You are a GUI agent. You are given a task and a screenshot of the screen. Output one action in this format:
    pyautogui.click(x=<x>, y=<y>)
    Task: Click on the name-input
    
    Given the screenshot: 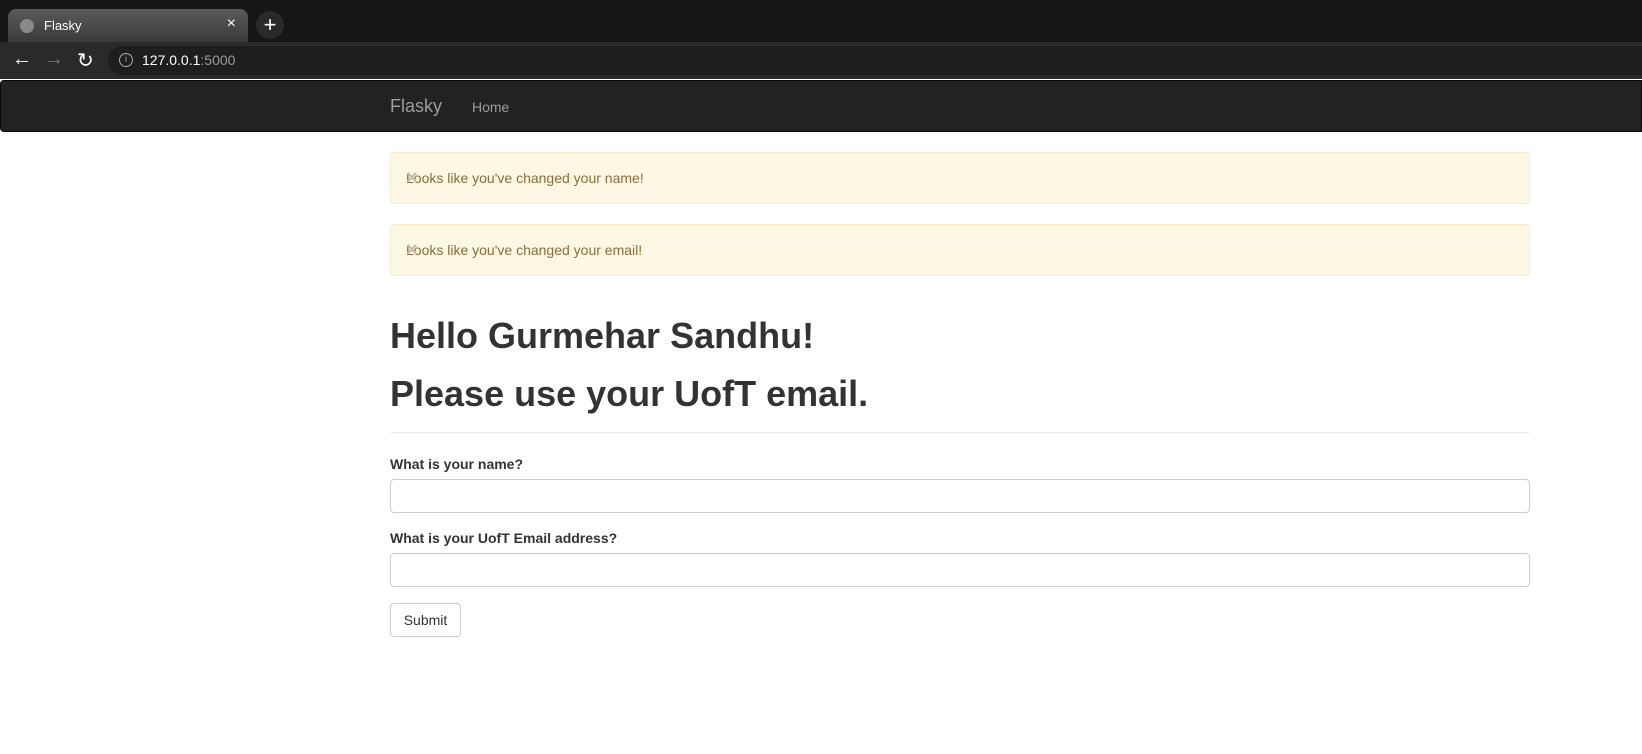 What is the action you would take?
    pyautogui.click(x=960, y=496)
    